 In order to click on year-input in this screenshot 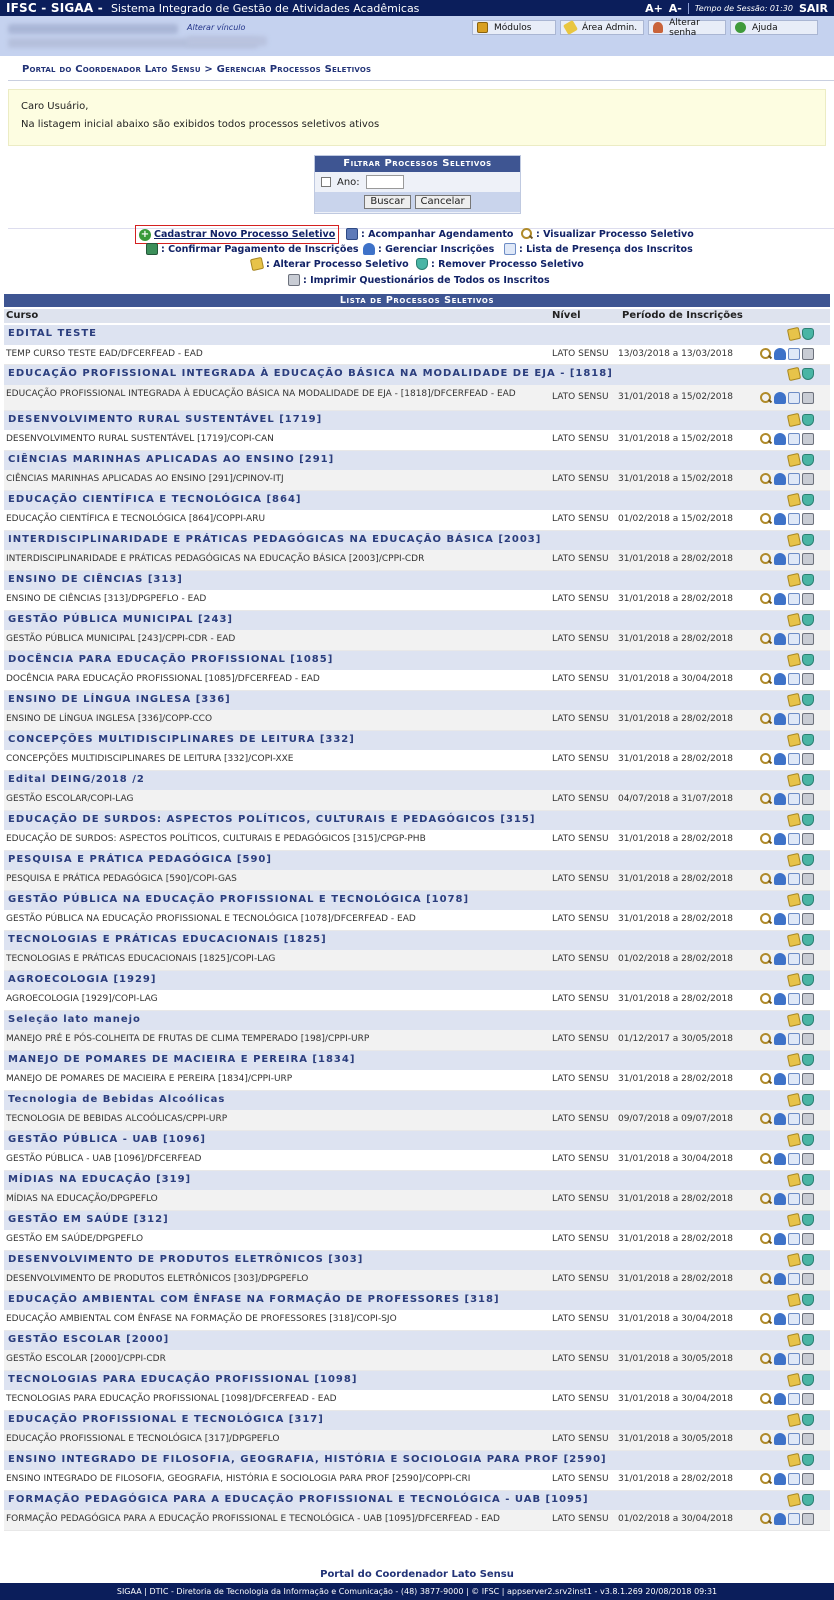, I will do `click(384, 182)`.